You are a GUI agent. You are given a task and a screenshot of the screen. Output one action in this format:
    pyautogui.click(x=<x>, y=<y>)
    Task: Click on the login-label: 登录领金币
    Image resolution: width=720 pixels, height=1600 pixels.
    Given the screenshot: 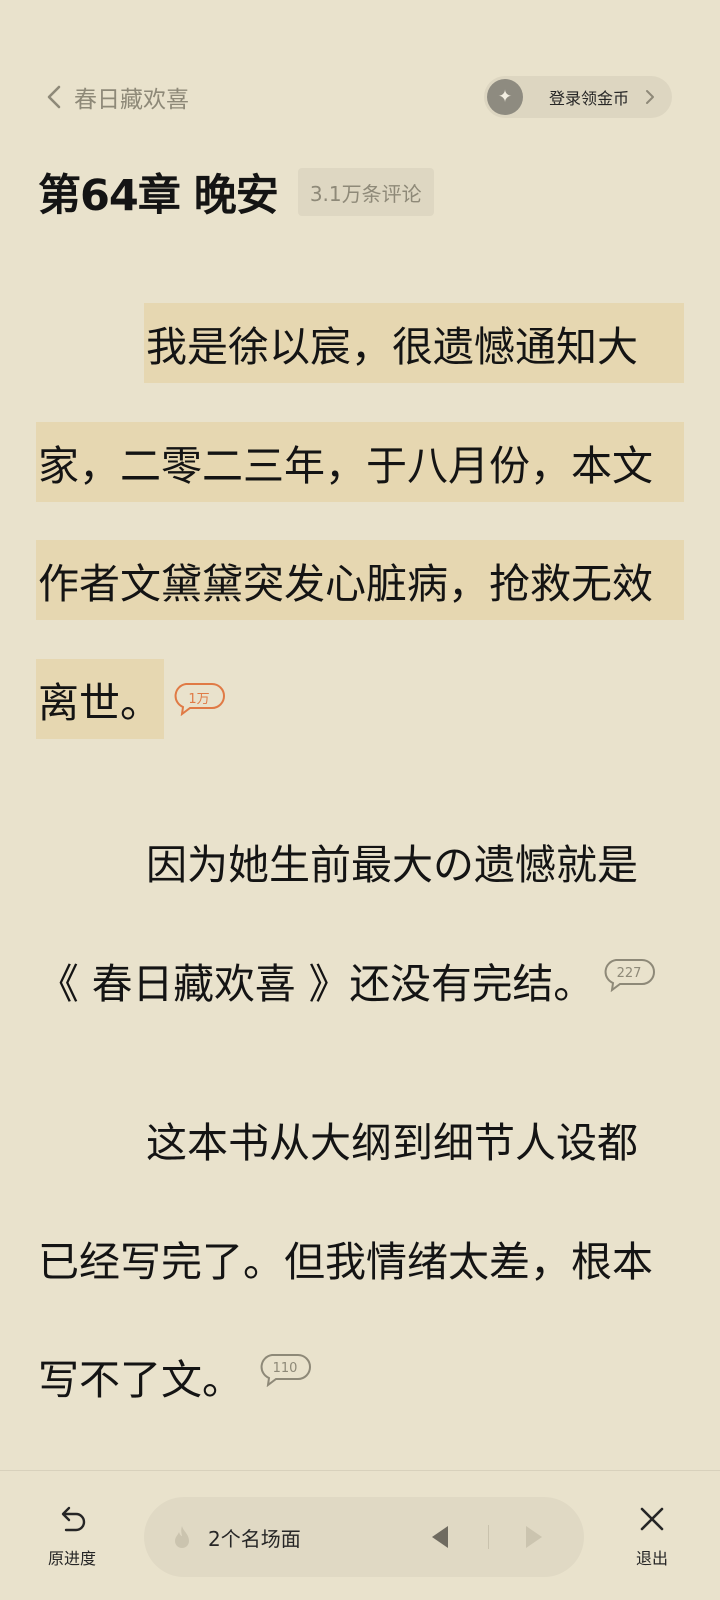 What is the action you would take?
    pyautogui.click(x=589, y=98)
    